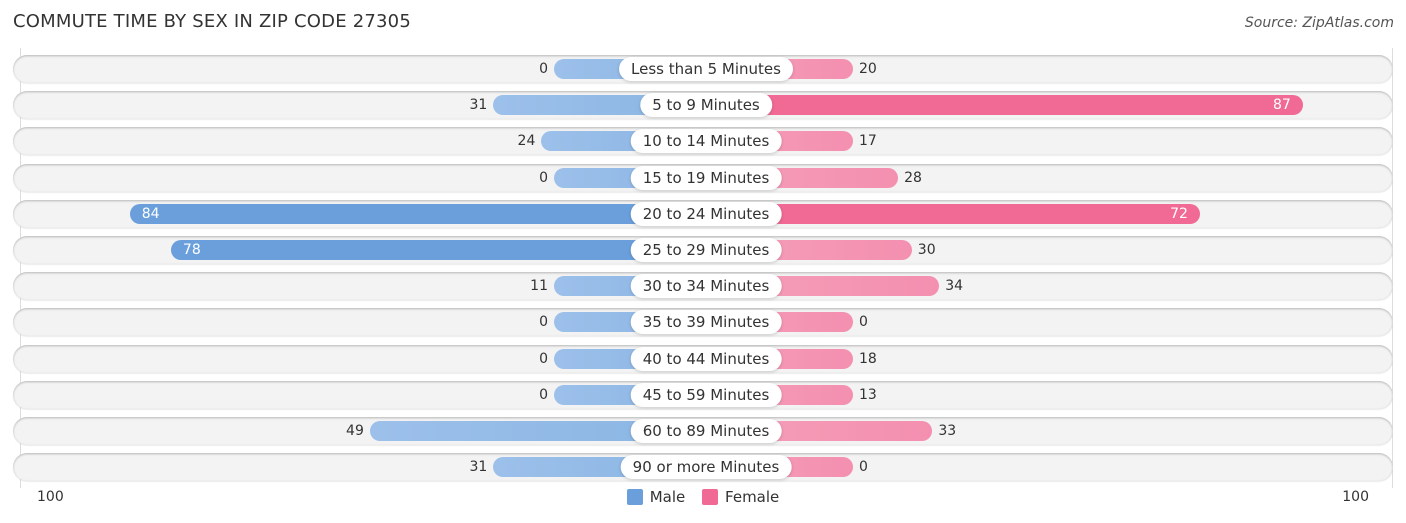 The height and width of the screenshot is (523, 1406). Describe the element at coordinates (706, 213) in the screenshot. I see `category-label: 20 to 24 Minutes` at that location.